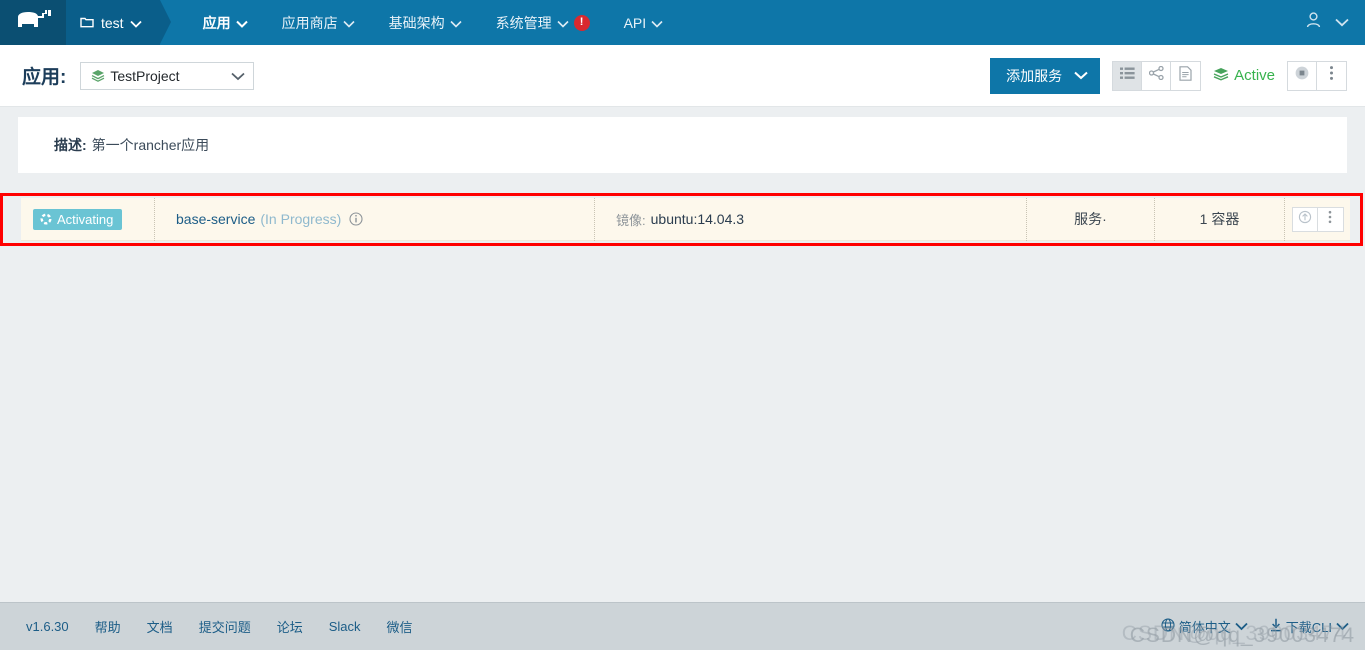 The width and height of the screenshot is (1365, 650). I want to click on info-circle-icon, so click(356, 219).